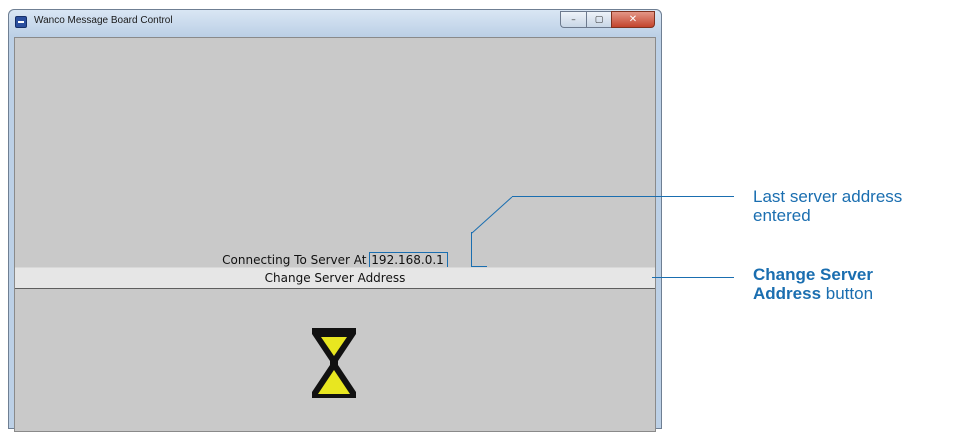 This screenshot has height=432, width=977. Describe the element at coordinates (21, 22) in the screenshot. I see `app-icon` at that location.